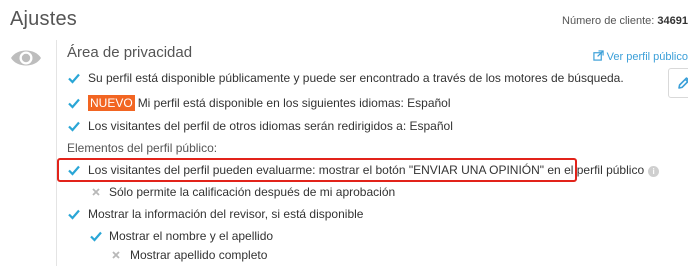 This screenshot has width=688, height=266. Describe the element at coordinates (142, 148) in the screenshot. I see `public-elements-label: Elementos del perfil público:` at that location.